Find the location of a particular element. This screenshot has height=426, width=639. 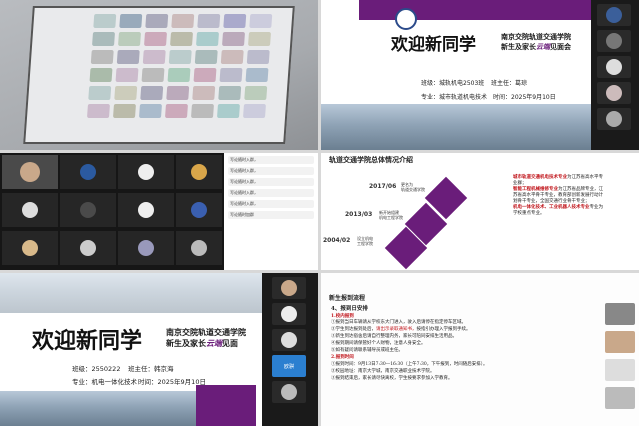

monitor-screen is located at coordinates (159, 75).